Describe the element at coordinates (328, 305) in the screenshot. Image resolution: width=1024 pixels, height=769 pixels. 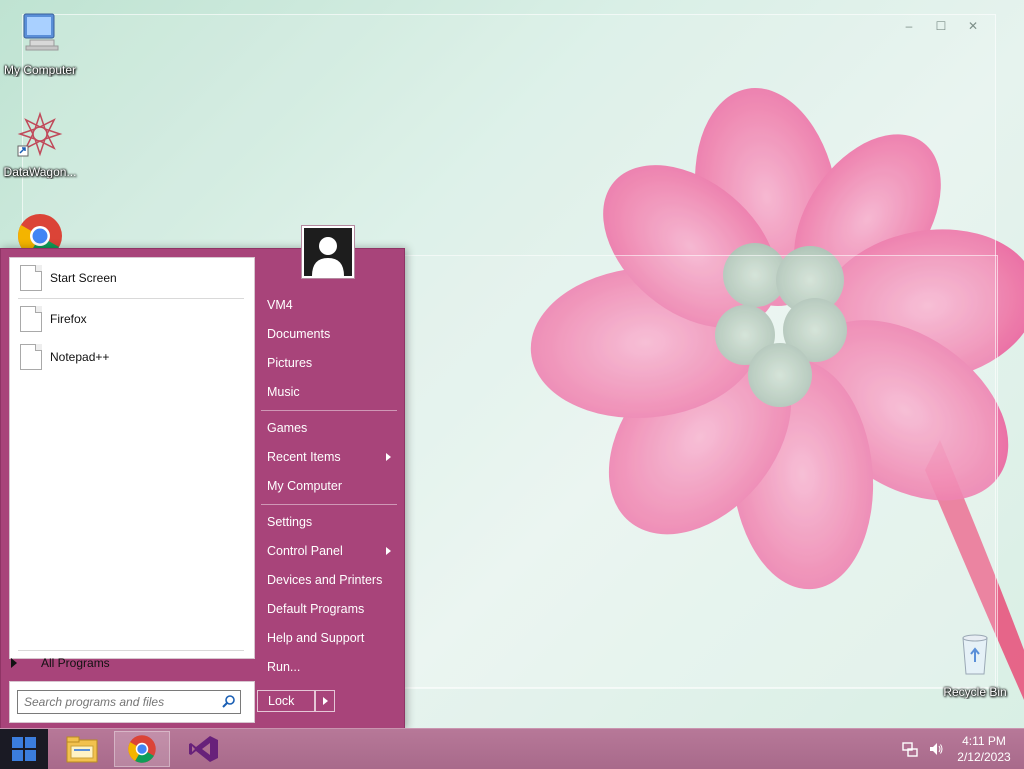
I see `start-link-vm4: VM4` at that location.